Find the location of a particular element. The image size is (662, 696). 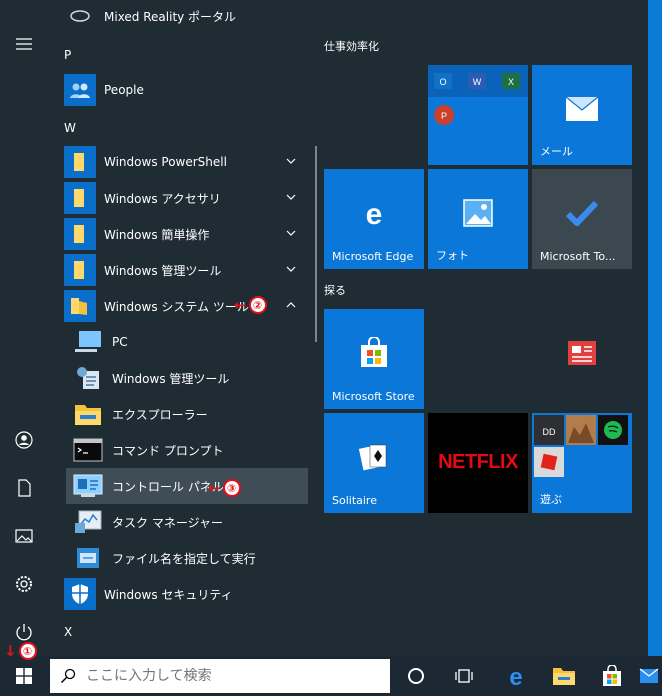

start-button is located at coordinates (24, 676).